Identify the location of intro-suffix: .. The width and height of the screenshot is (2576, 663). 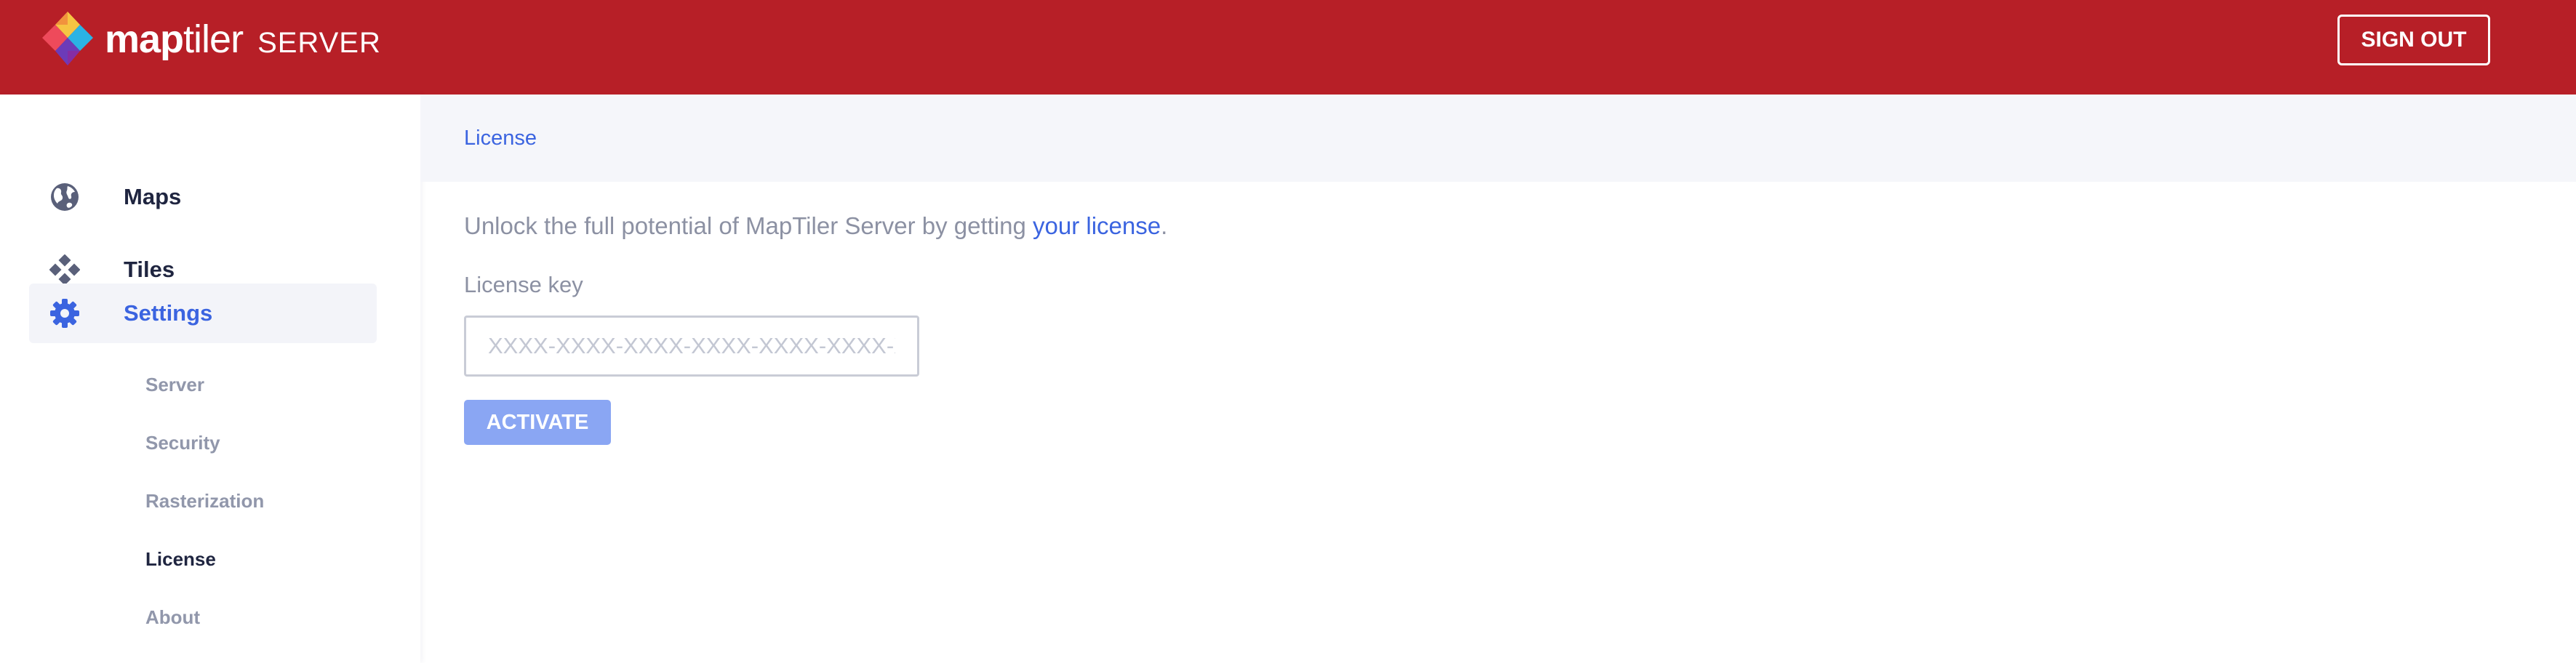
(1164, 225).